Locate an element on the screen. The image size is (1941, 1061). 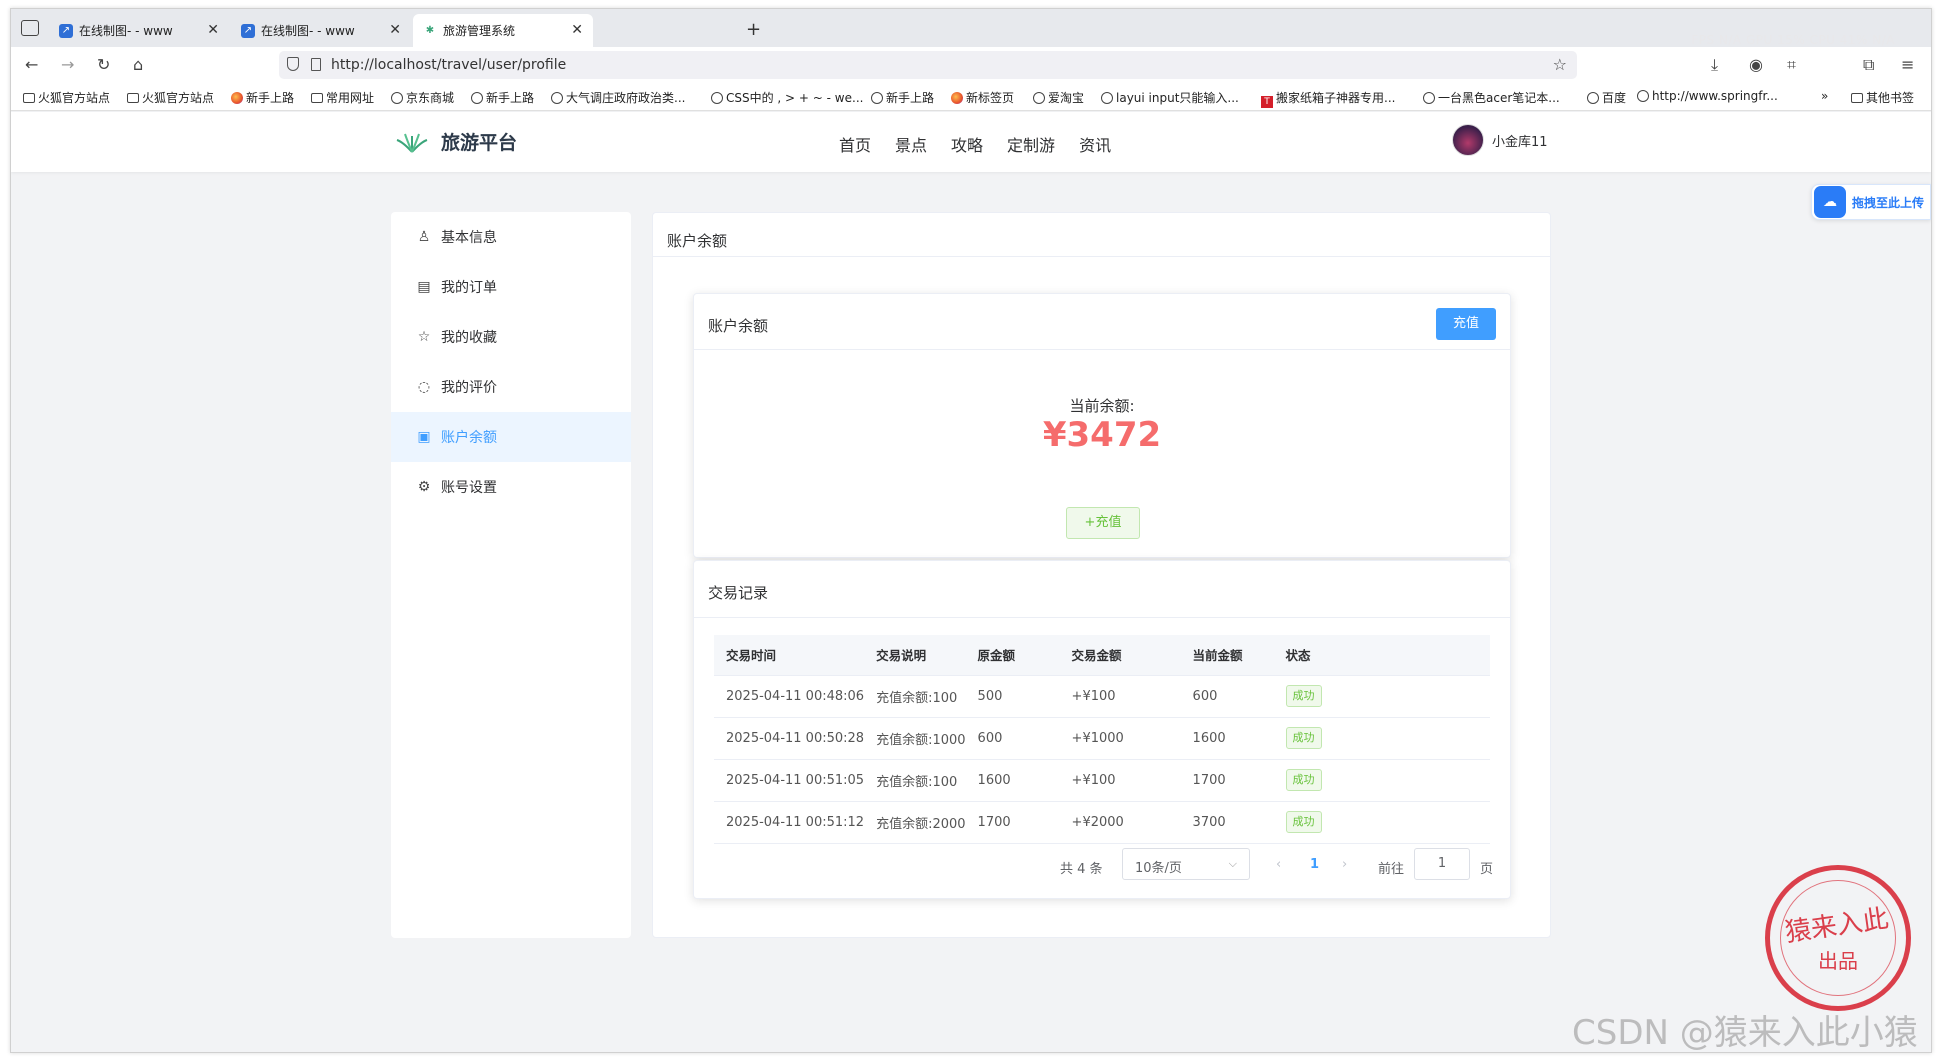
url-text: http://localhost/travel/user/profile is located at coordinates (448, 65).